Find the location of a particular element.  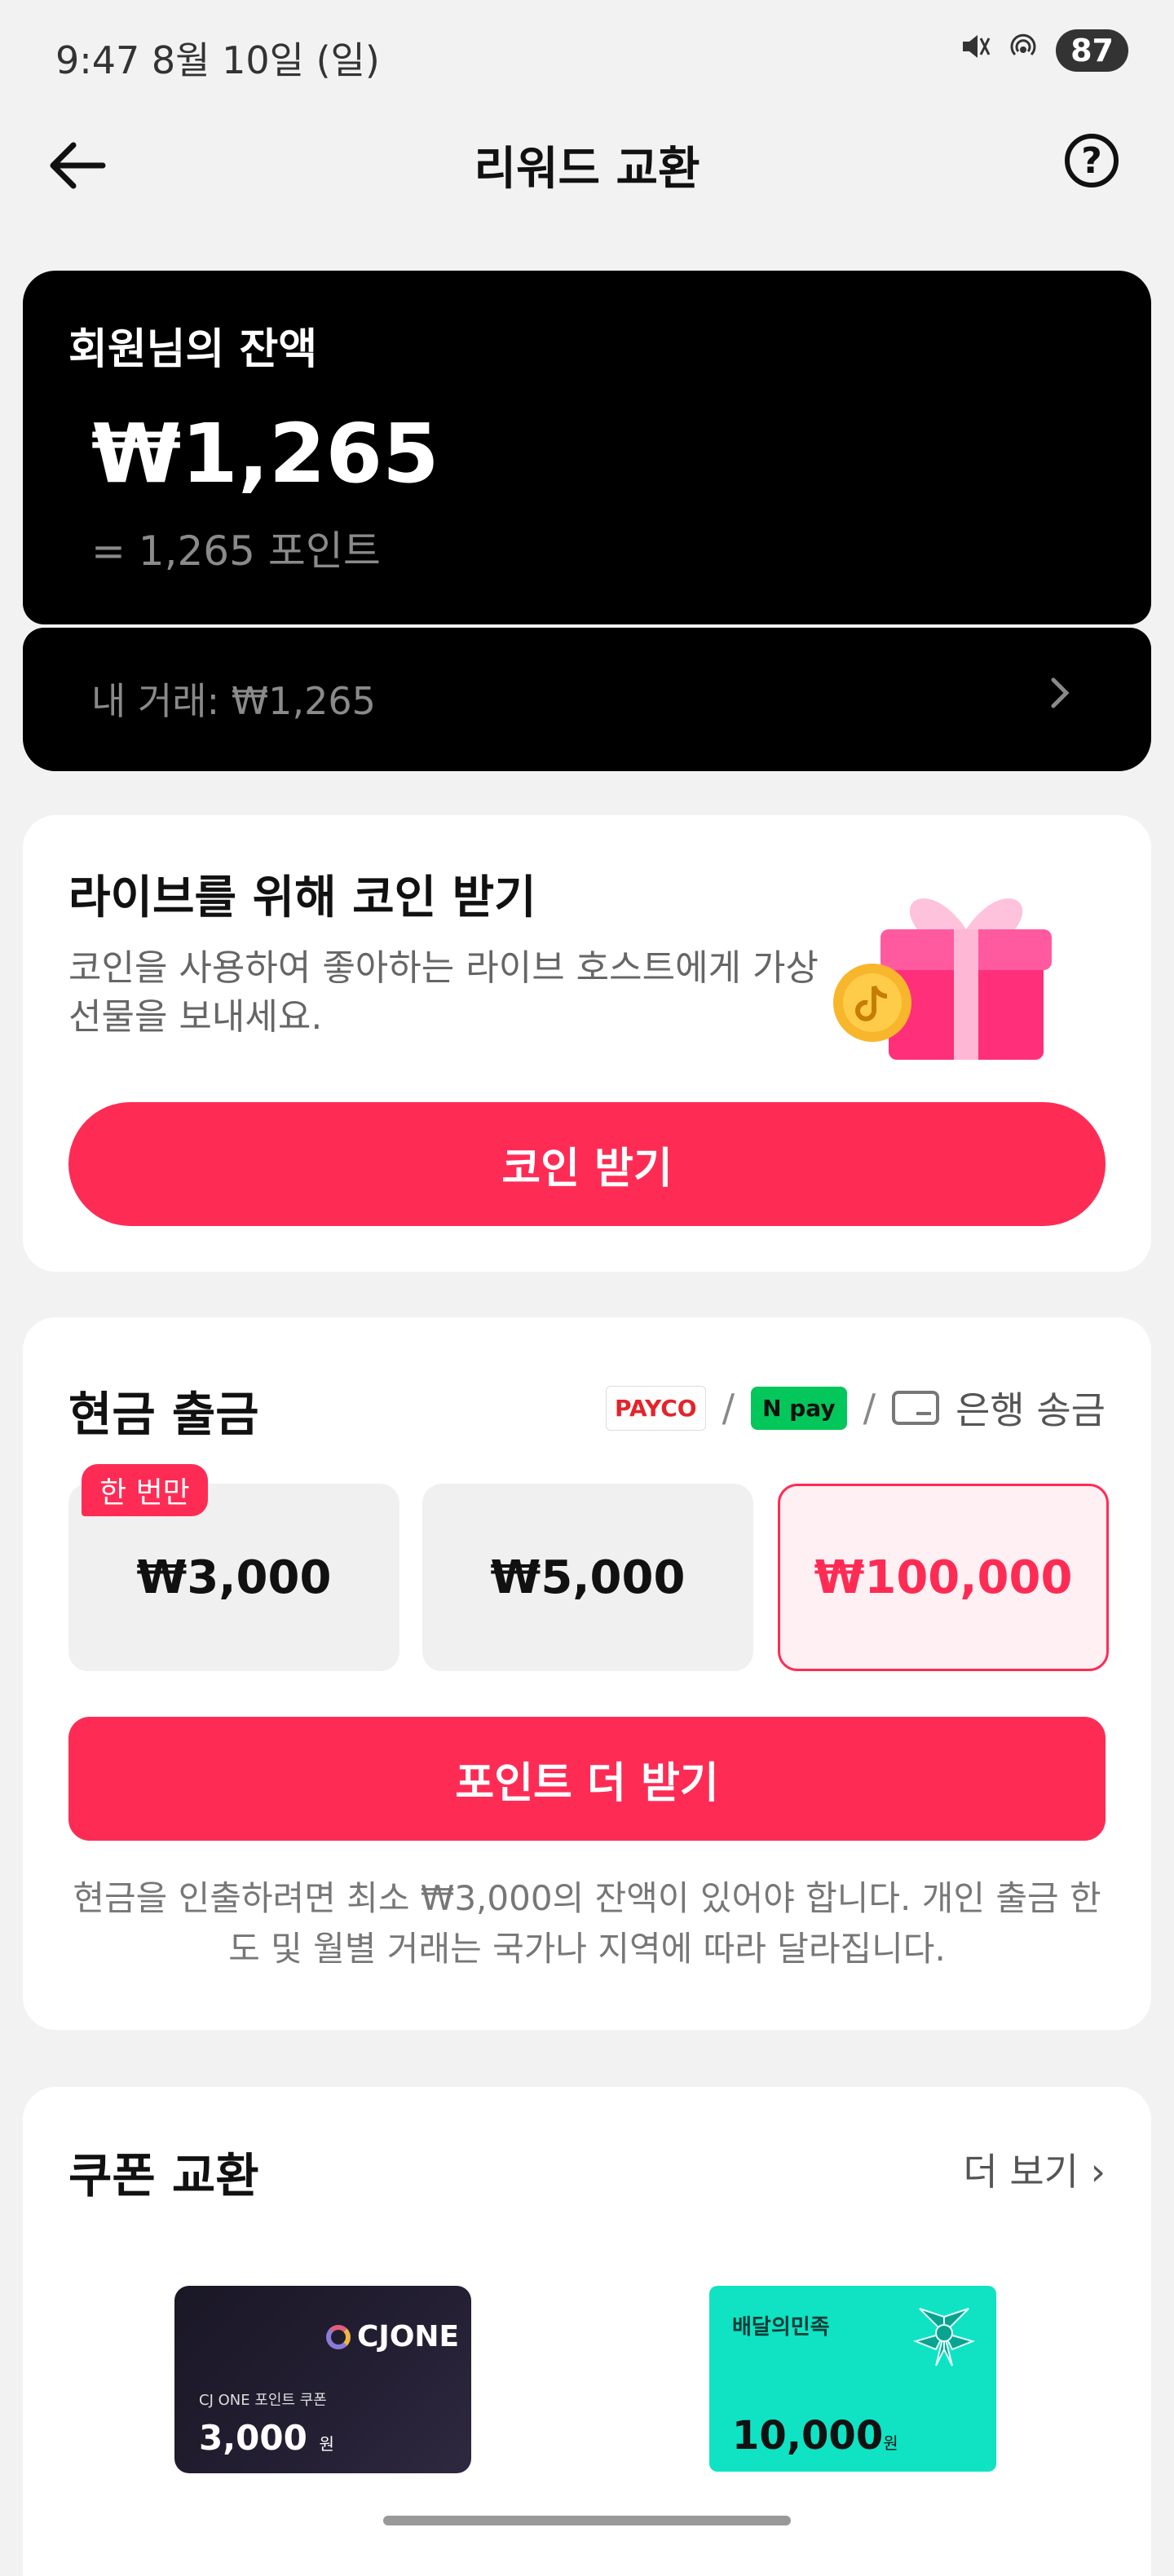

credit-card-icon is located at coordinates (916, 1408).